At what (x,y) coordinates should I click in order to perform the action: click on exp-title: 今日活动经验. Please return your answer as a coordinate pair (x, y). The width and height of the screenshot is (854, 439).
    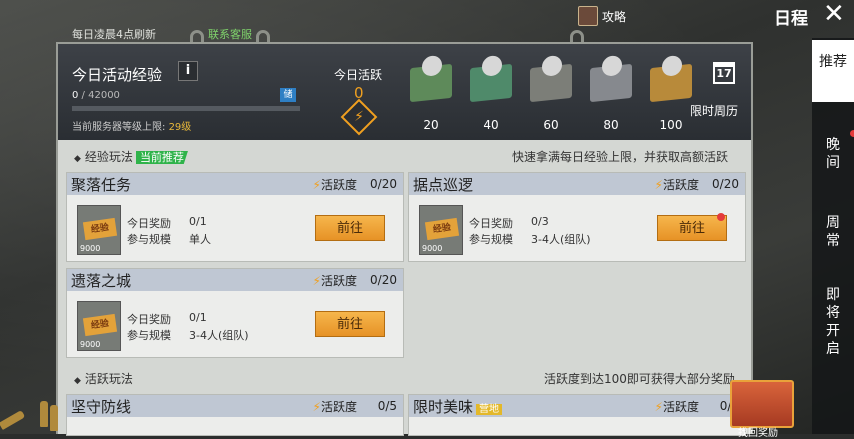
    Looking at the image, I should click on (117, 75).